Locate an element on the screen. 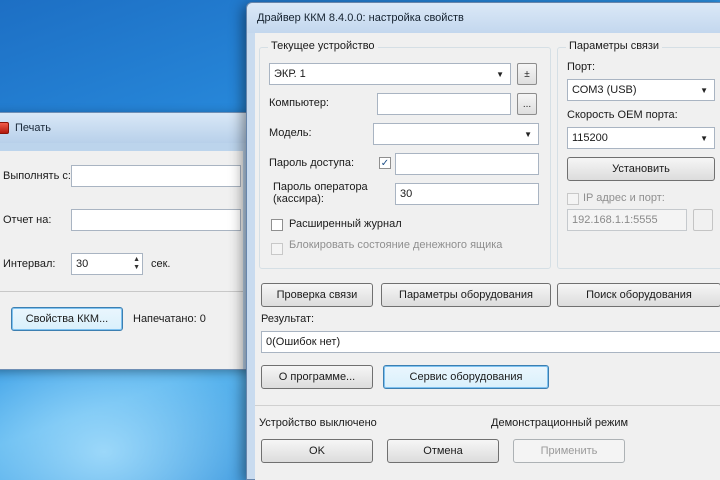 This screenshot has height=480, width=720. port-label: Порт: is located at coordinates (581, 67).